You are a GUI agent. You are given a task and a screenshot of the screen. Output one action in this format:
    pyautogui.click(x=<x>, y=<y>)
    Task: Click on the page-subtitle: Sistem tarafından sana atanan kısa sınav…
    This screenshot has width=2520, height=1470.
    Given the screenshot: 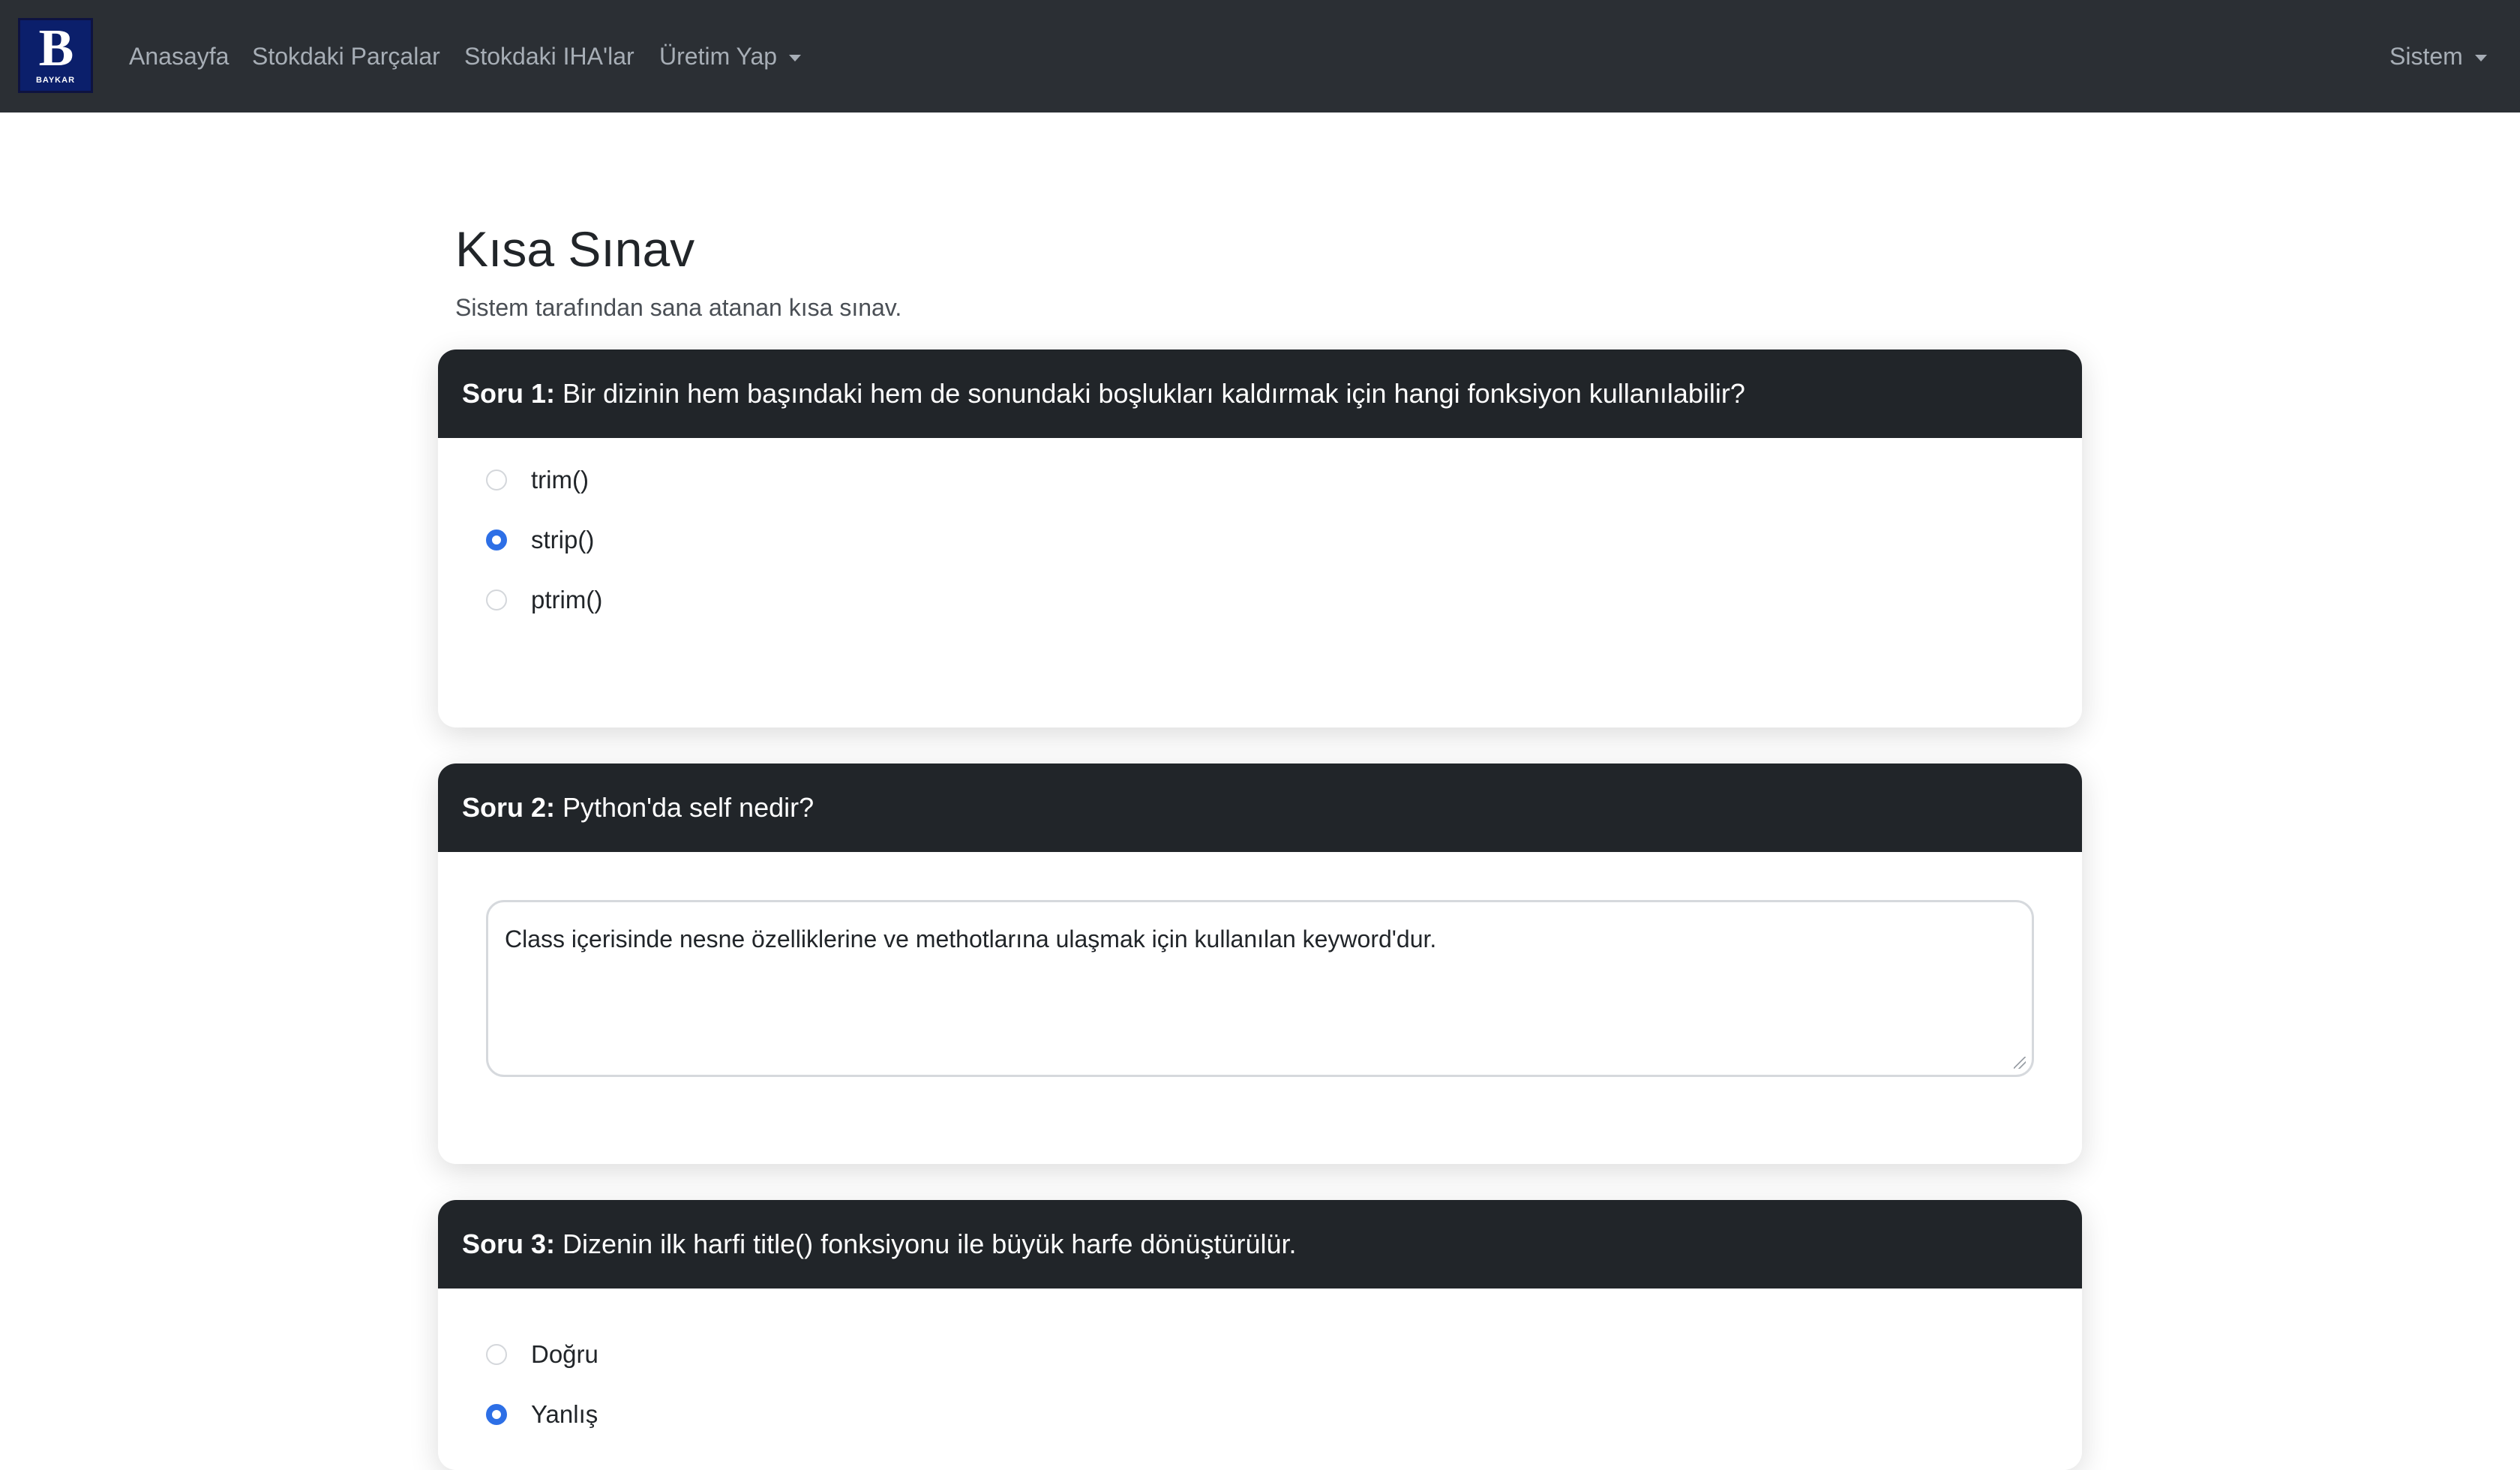 What is the action you would take?
    pyautogui.click(x=678, y=307)
    